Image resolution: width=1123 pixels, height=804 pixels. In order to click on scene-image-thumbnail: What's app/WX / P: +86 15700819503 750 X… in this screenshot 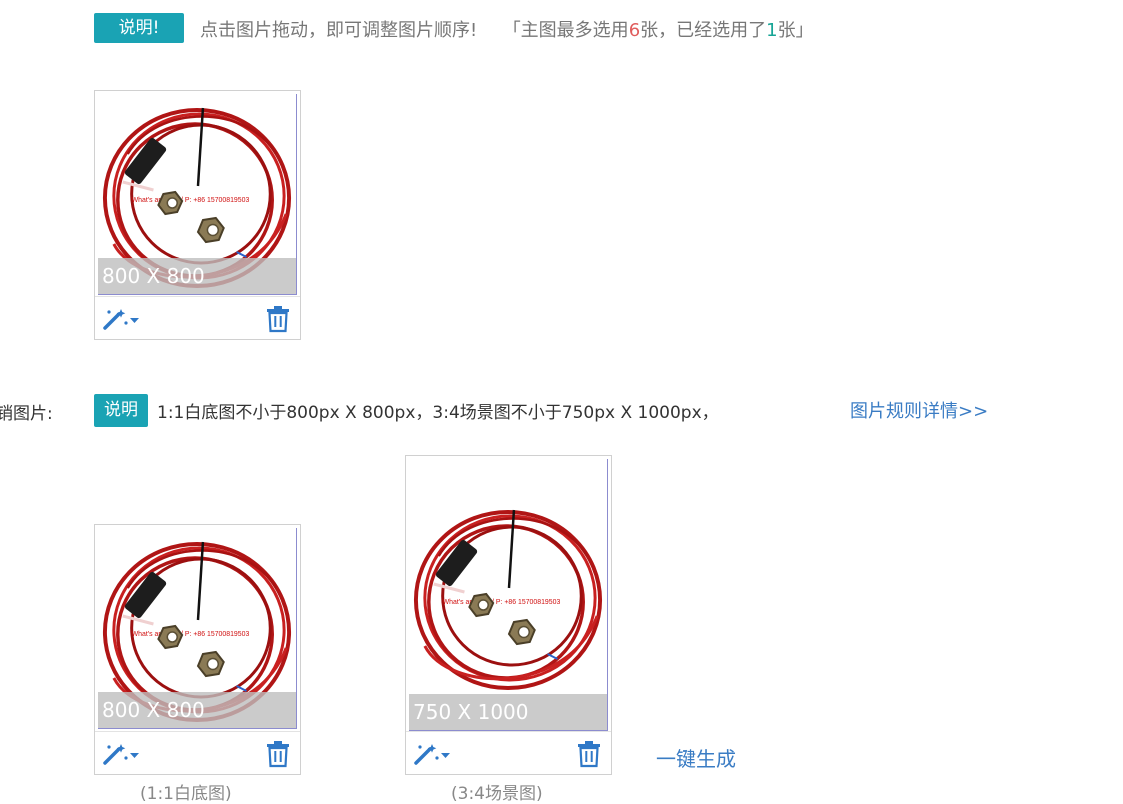, I will do `click(508, 595)`.